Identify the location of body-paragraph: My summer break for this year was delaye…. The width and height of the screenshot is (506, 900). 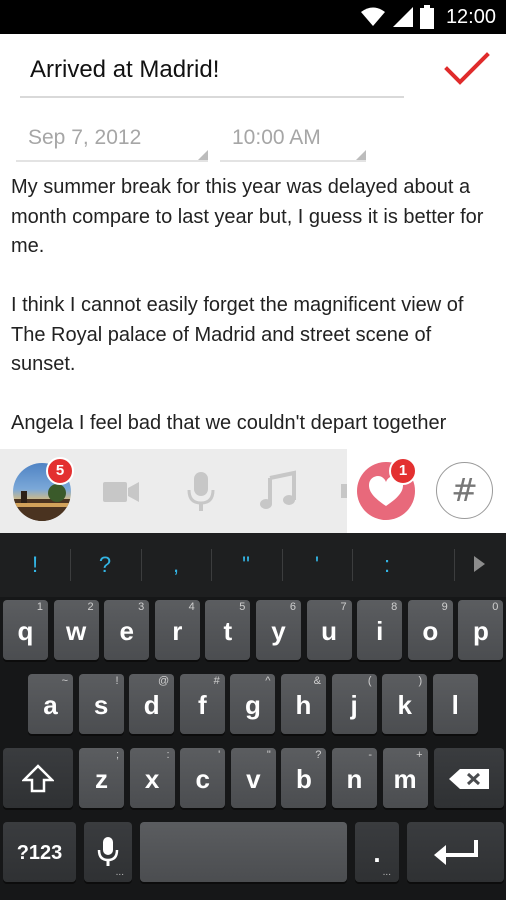
(247, 216).